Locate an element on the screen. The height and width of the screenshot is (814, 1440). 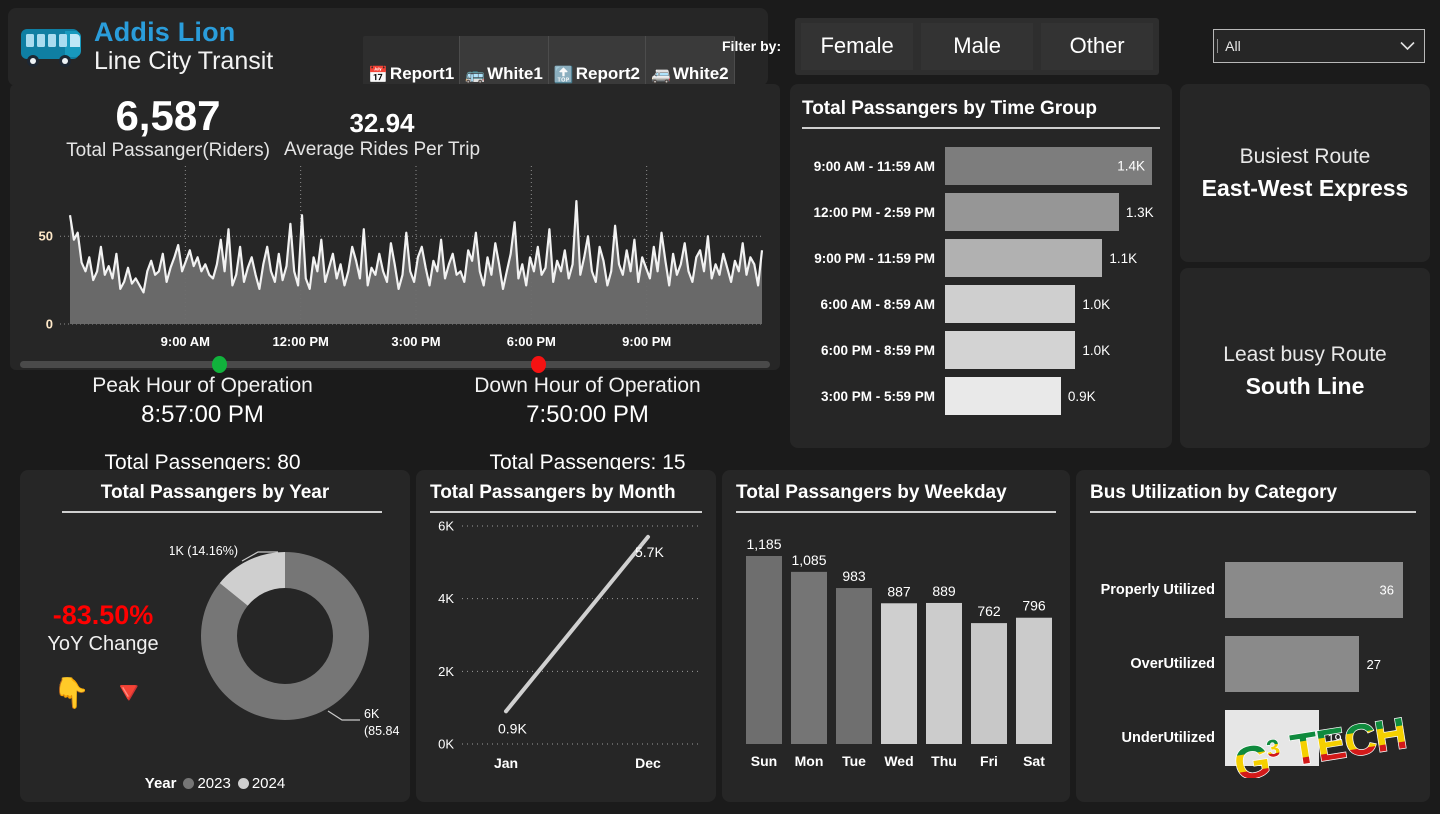
x-axis-tick: 9:00 PM is located at coordinates (646, 341).